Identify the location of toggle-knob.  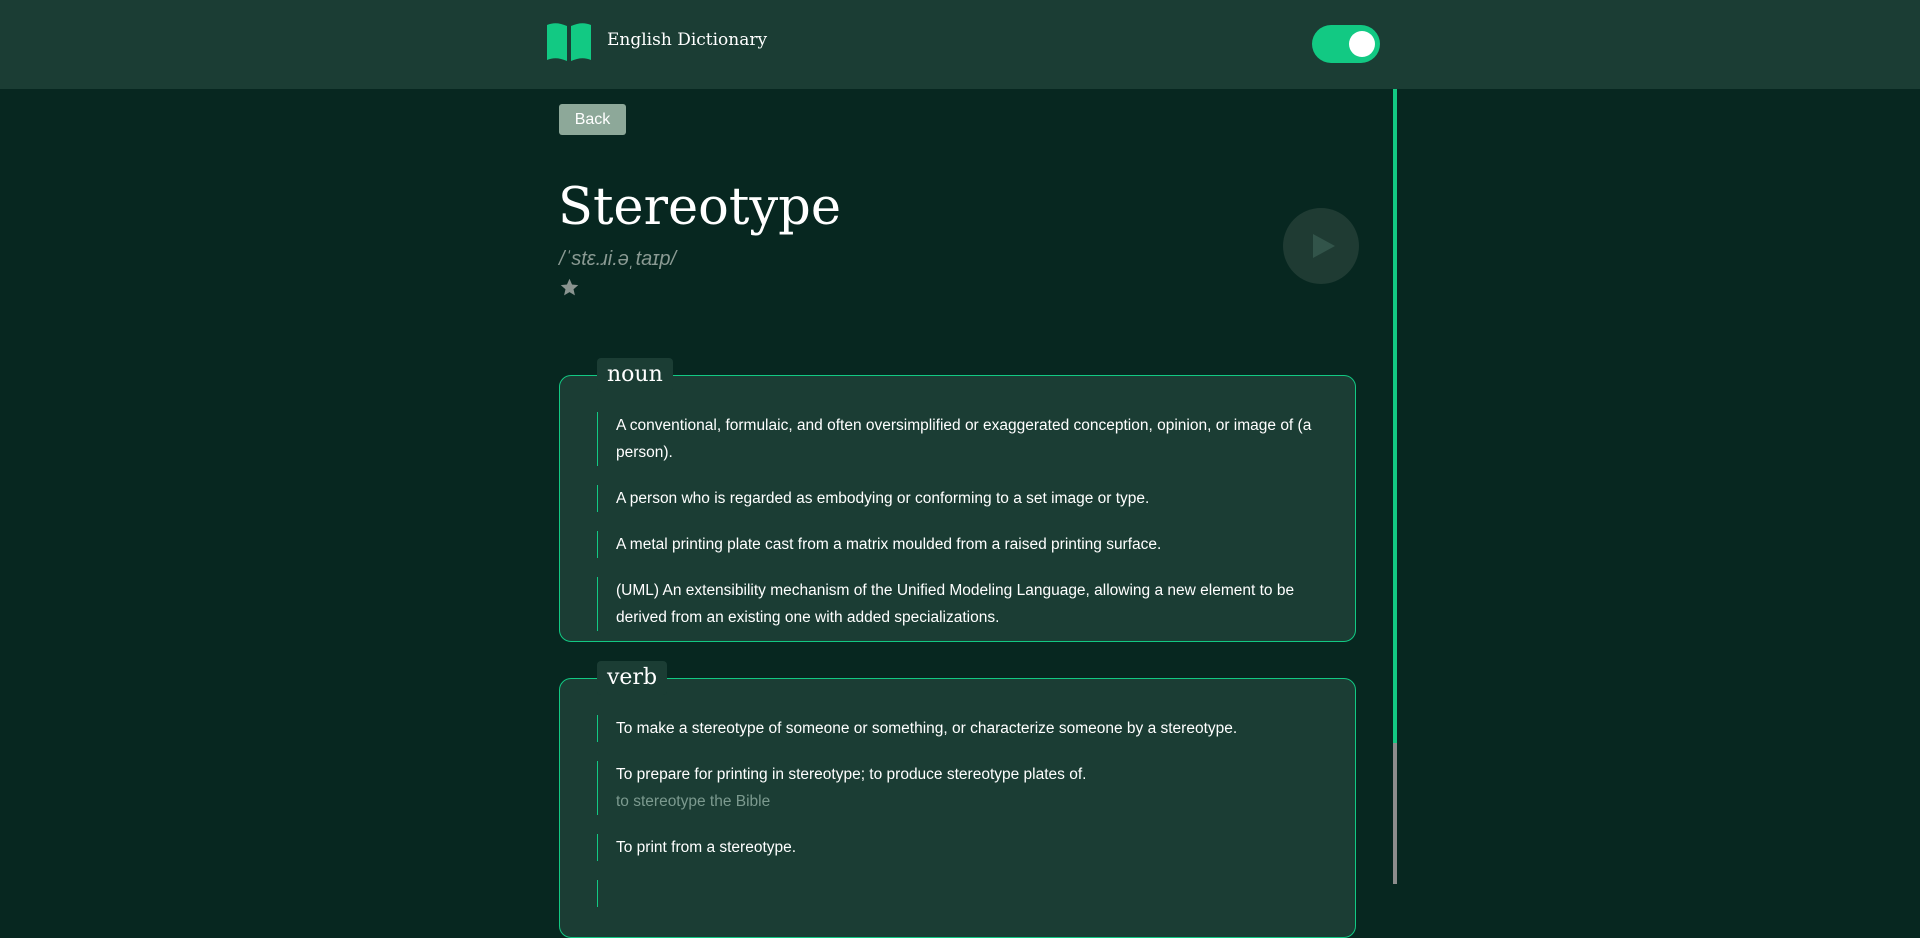
(1362, 44).